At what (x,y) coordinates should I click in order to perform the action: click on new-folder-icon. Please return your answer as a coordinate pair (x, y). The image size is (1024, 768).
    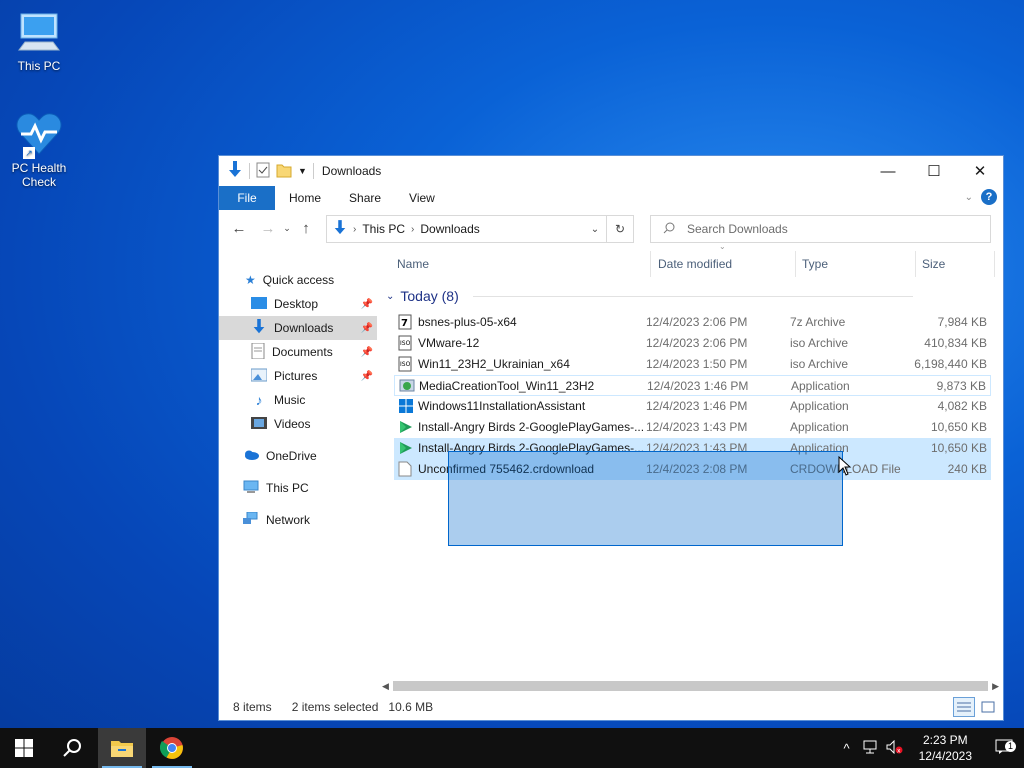
    Looking at the image, I should click on (284, 171).